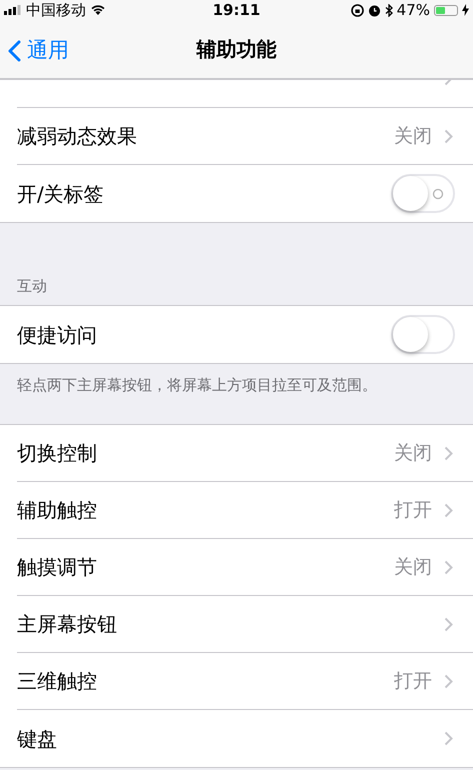 This screenshot has width=473, height=770. What do you see at coordinates (98, 10) in the screenshot?
I see `wifi-icon` at bounding box center [98, 10].